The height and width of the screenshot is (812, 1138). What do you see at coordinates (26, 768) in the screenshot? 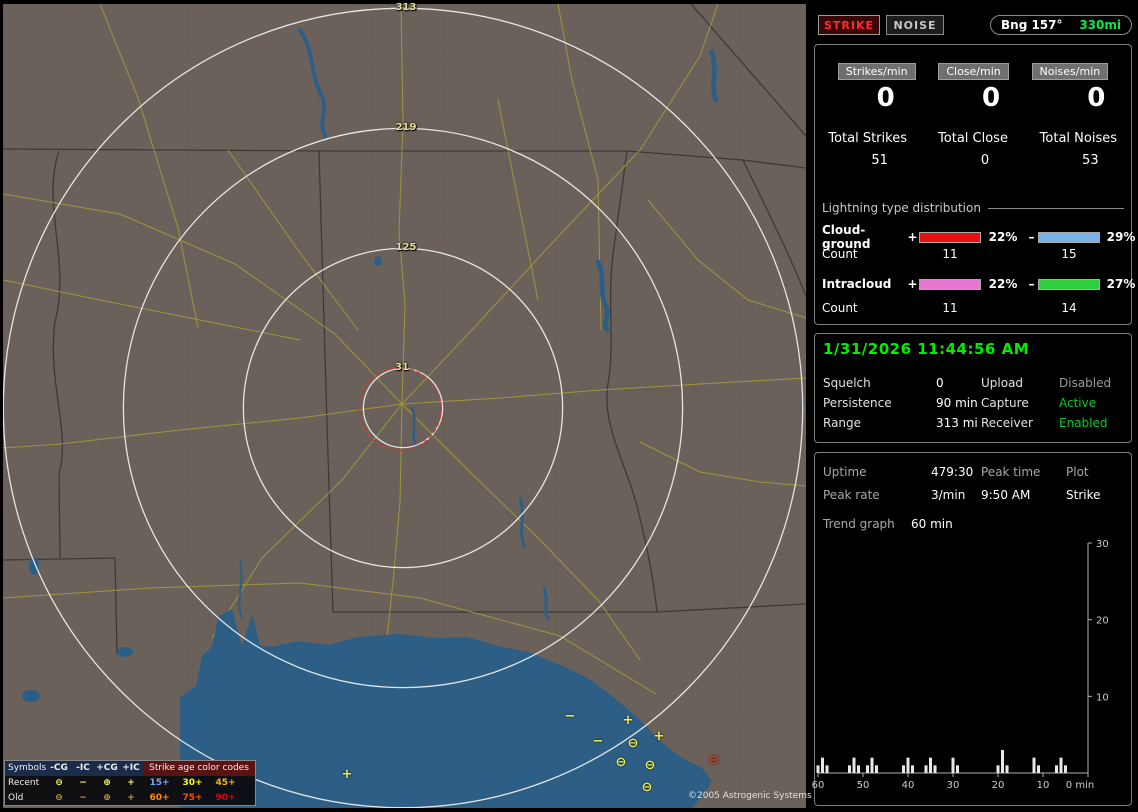
I see `legend-symbols-title: Symbols` at bounding box center [26, 768].